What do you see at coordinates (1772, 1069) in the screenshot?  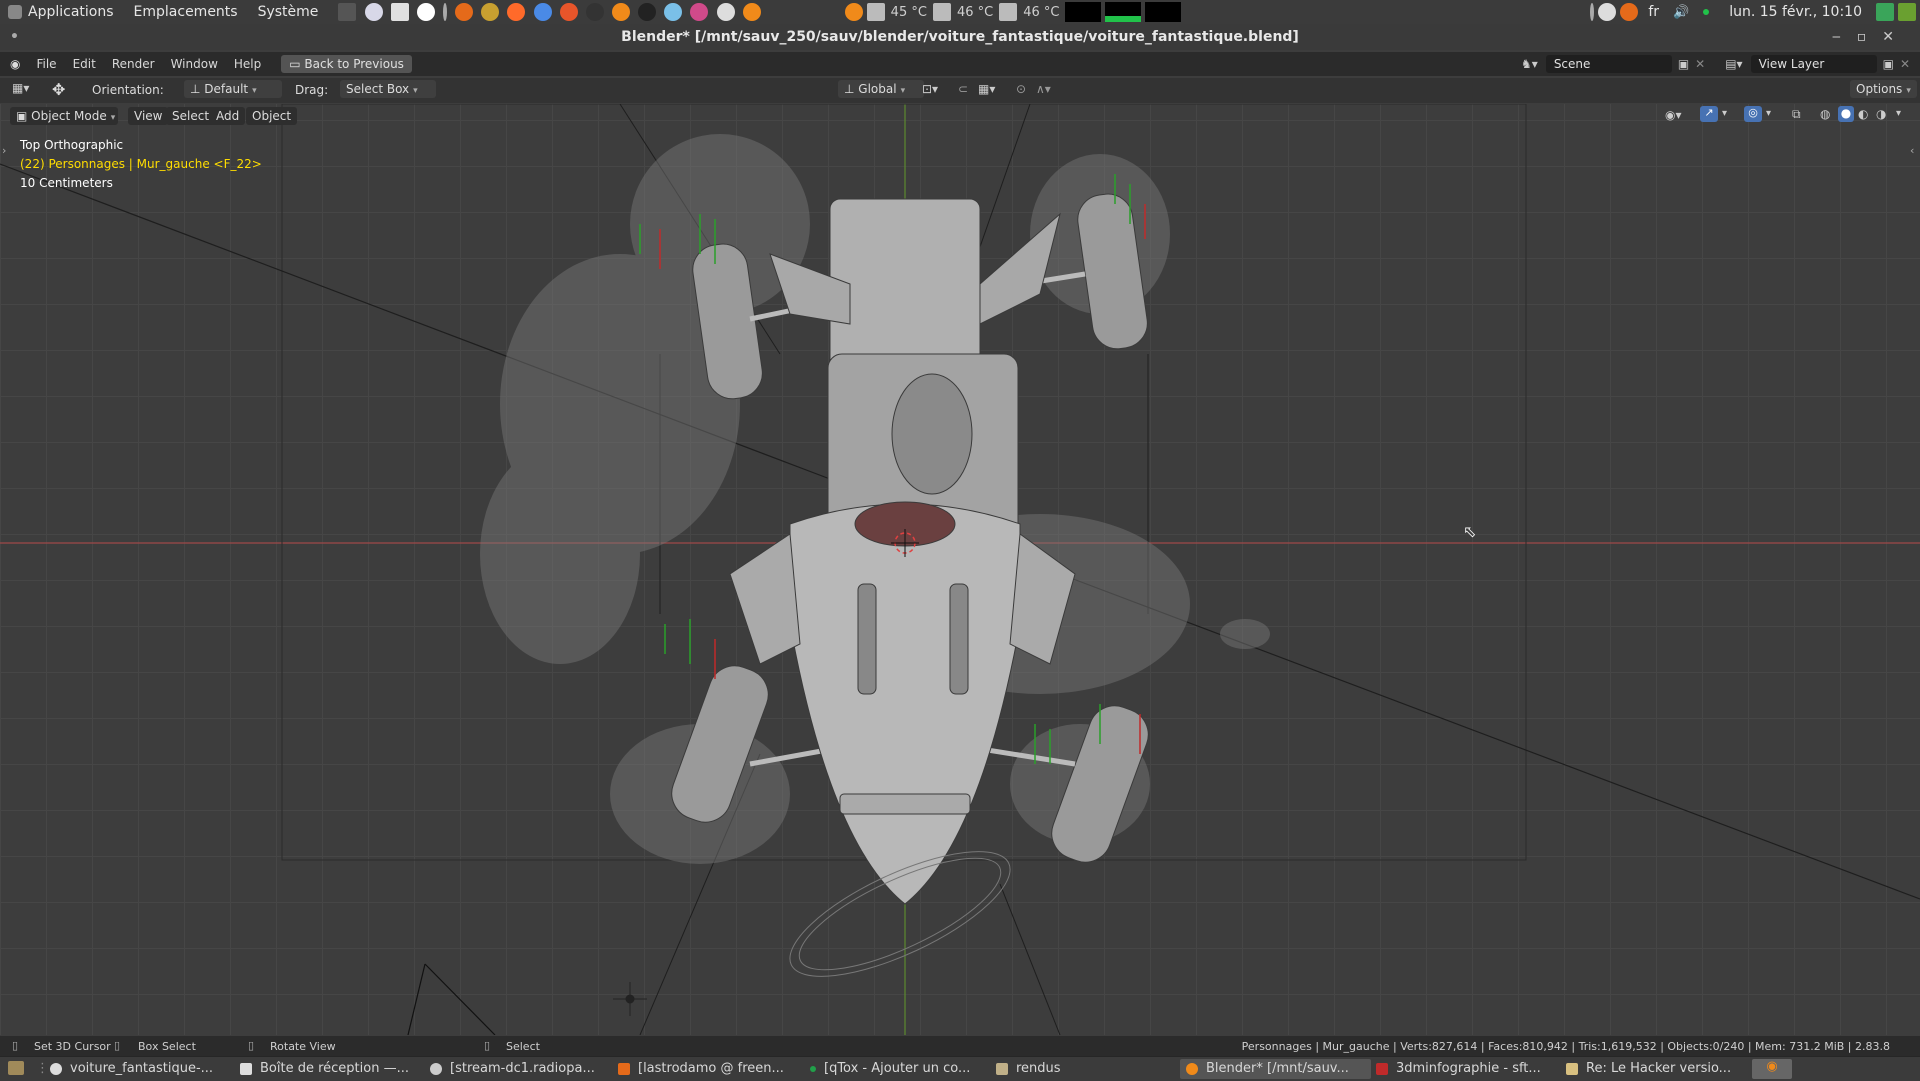 I see `workspace-switcher: ◉` at bounding box center [1772, 1069].